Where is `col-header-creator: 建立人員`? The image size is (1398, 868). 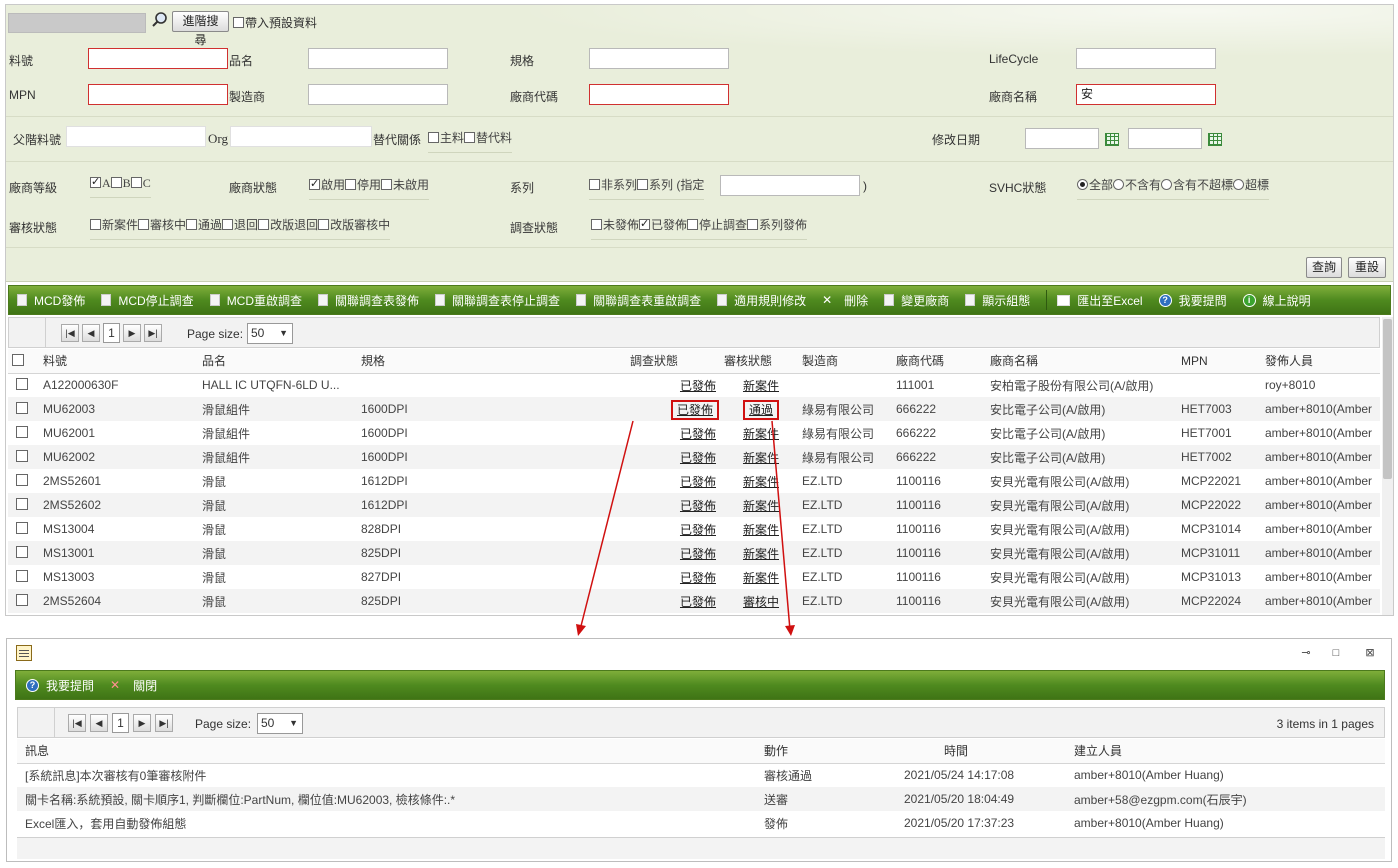 col-header-creator: 建立人員 is located at coordinates (1227, 751).